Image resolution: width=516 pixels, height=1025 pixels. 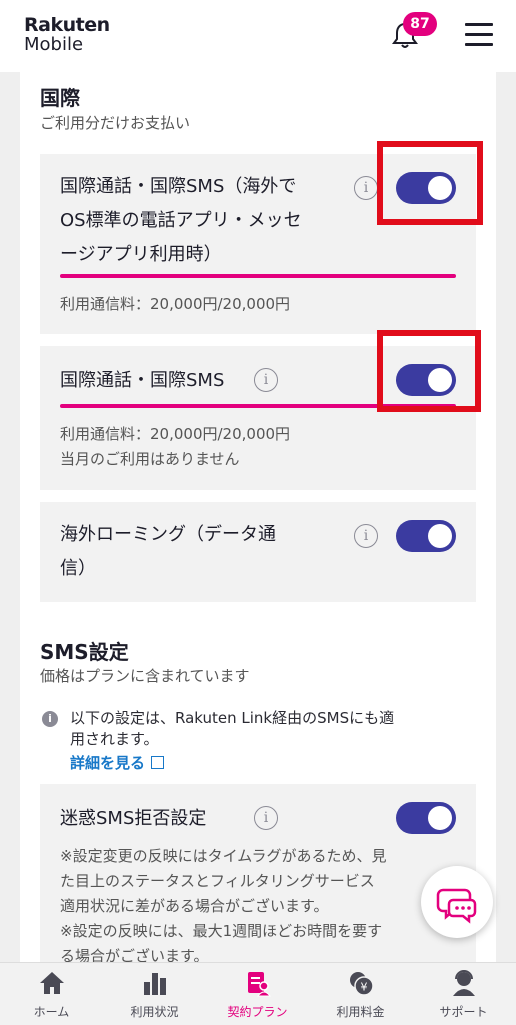 What do you see at coordinates (426, 536) in the screenshot?
I see `roaming-toggle` at bounding box center [426, 536].